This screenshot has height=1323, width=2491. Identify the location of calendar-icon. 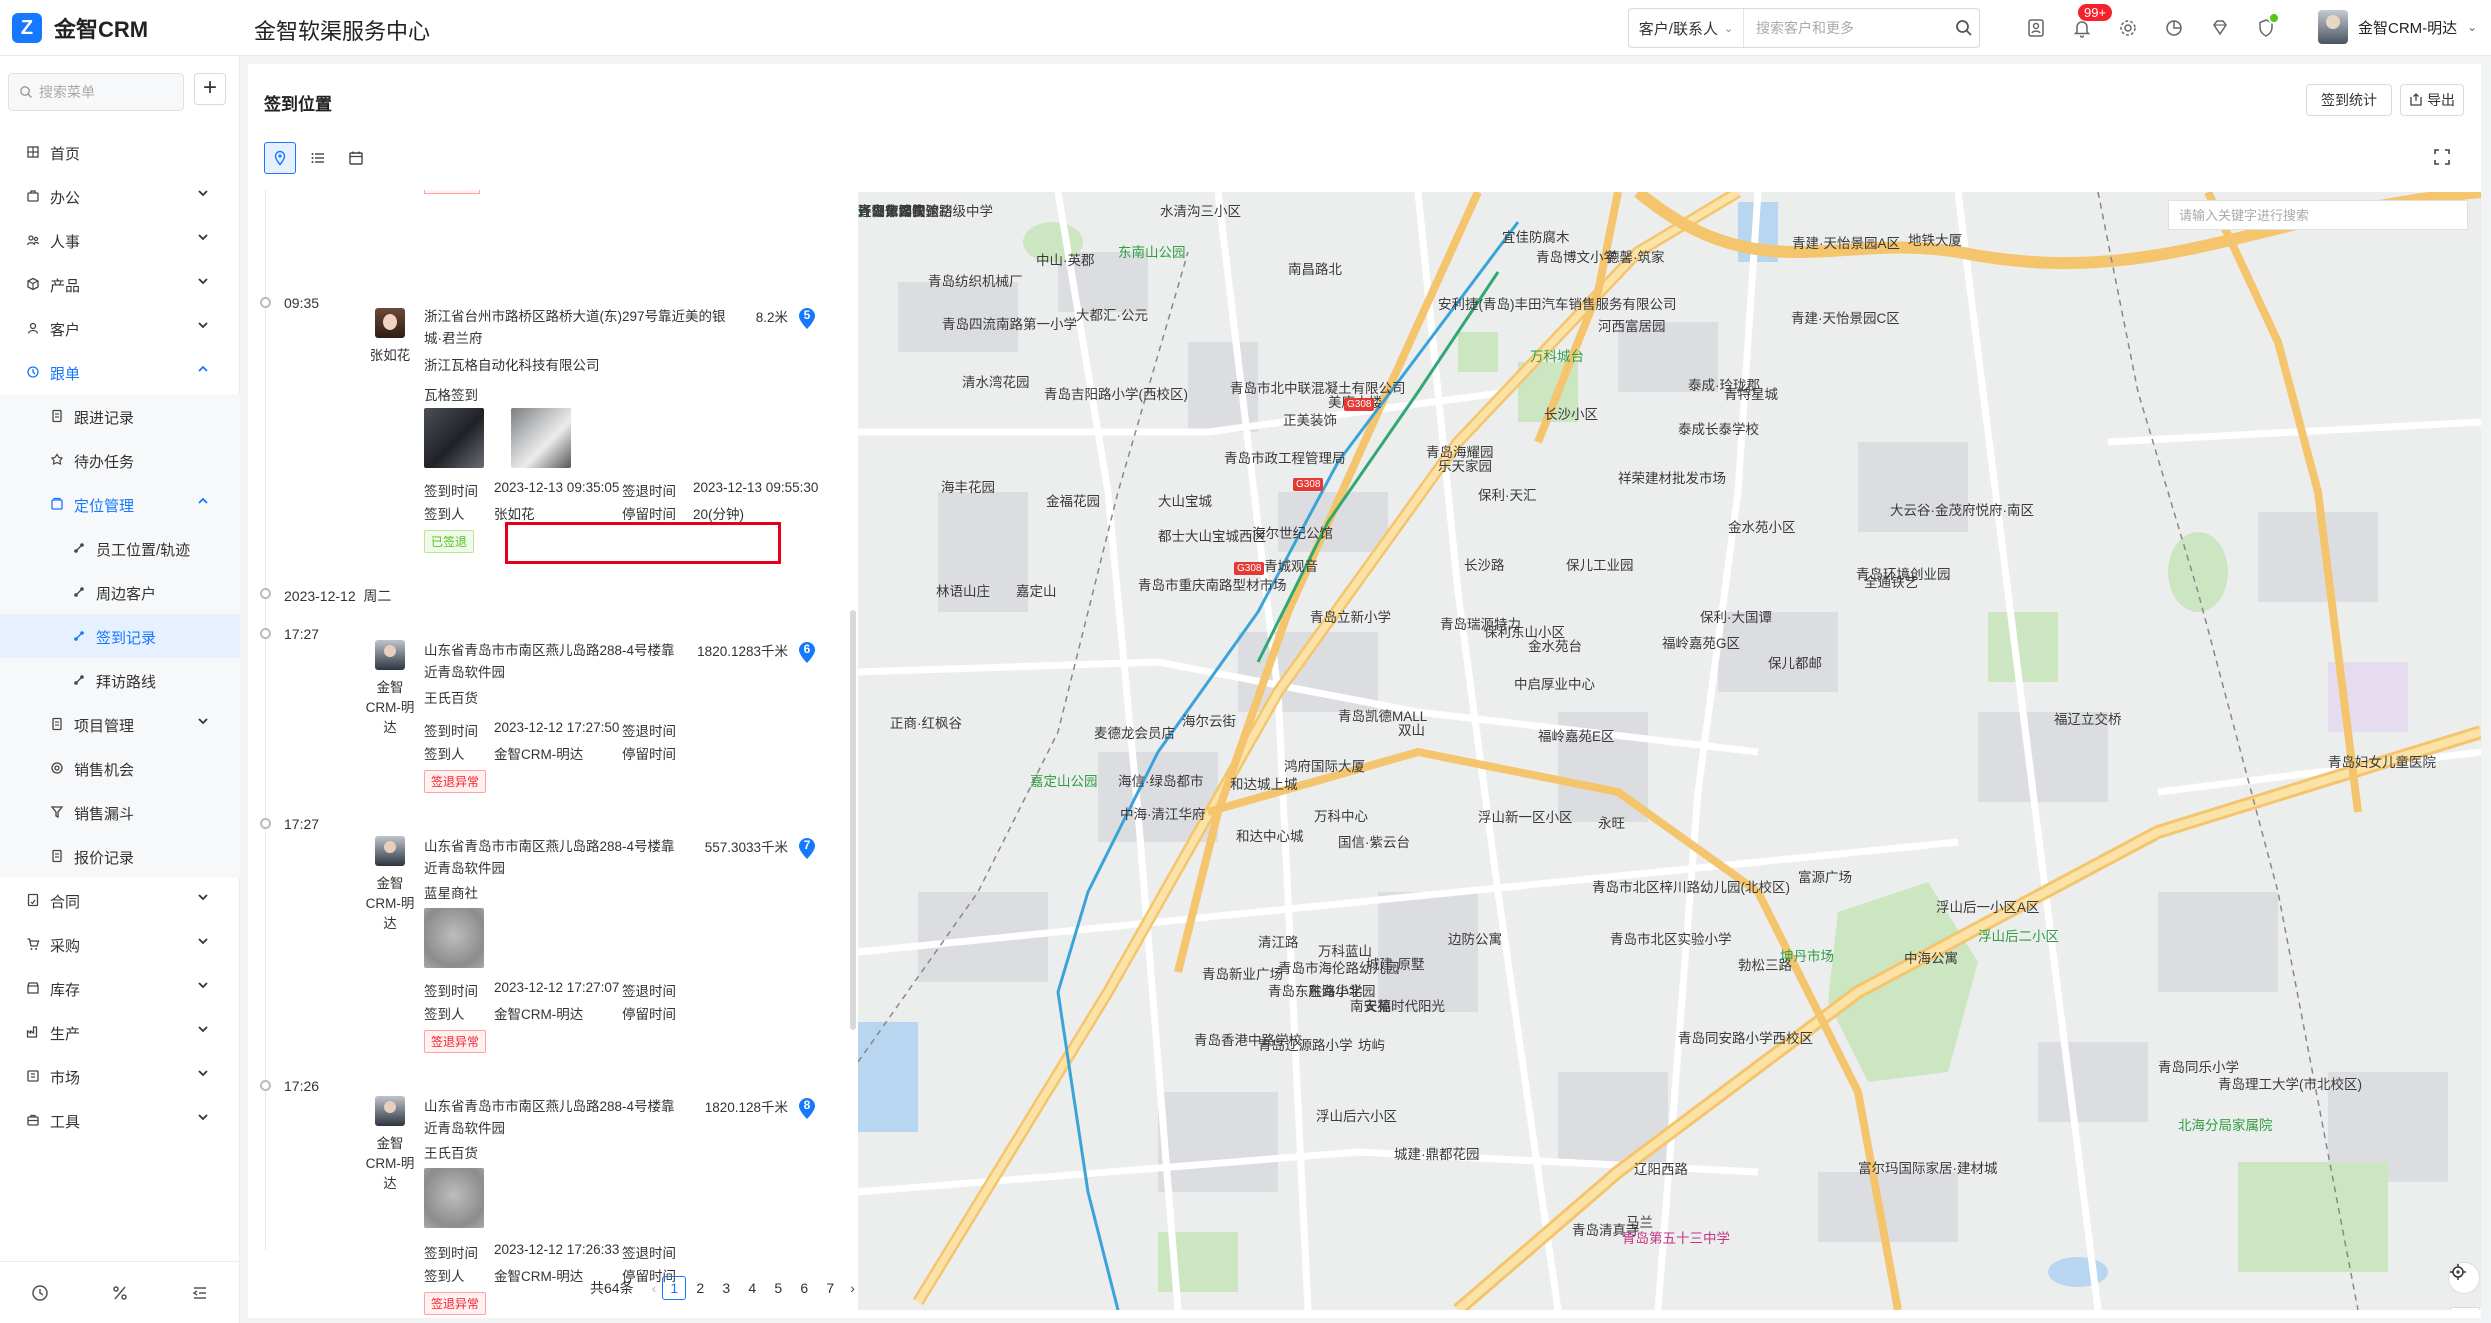
(356, 158).